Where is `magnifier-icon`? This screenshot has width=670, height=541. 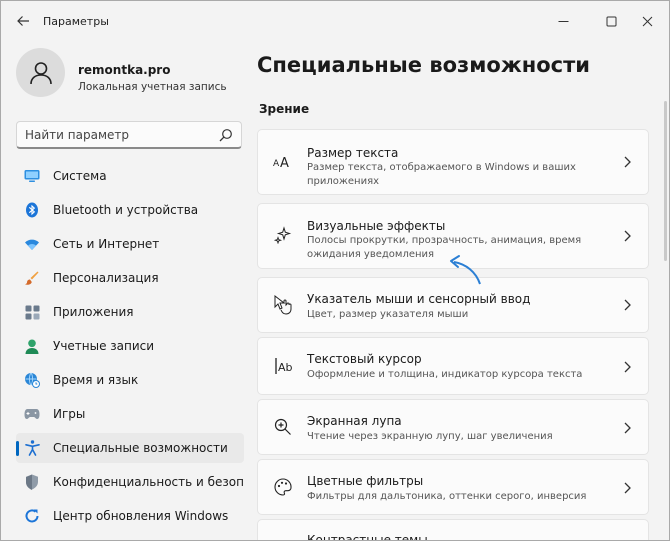
magnifier-icon is located at coordinates (283, 427).